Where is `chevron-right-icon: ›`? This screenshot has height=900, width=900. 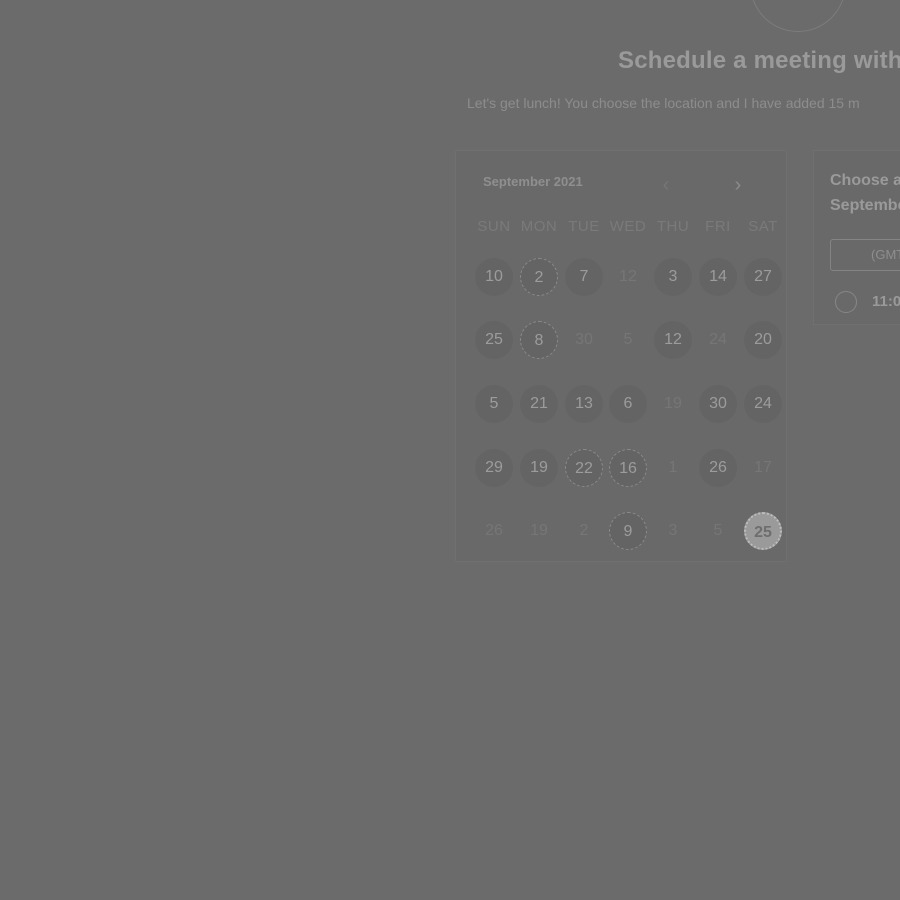
chevron-right-icon: › is located at coordinates (738, 185).